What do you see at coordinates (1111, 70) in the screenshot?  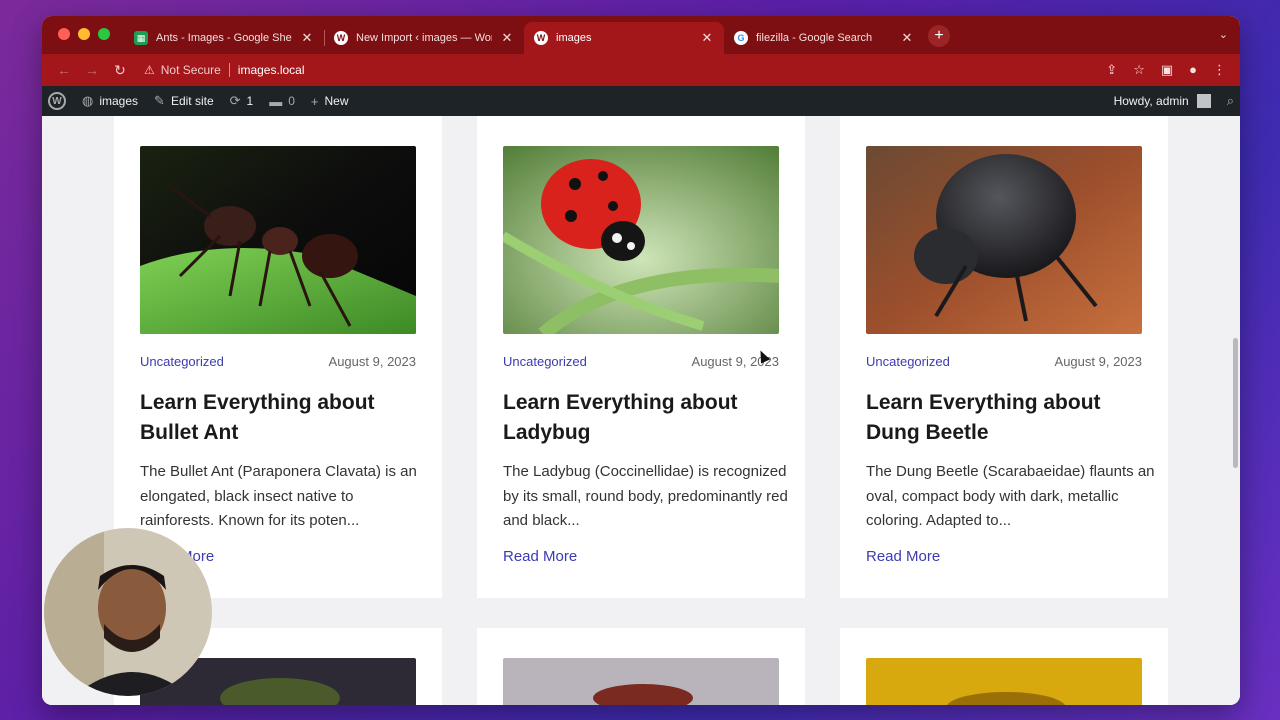 I see `share-icon: ⇪` at bounding box center [1111, 70].